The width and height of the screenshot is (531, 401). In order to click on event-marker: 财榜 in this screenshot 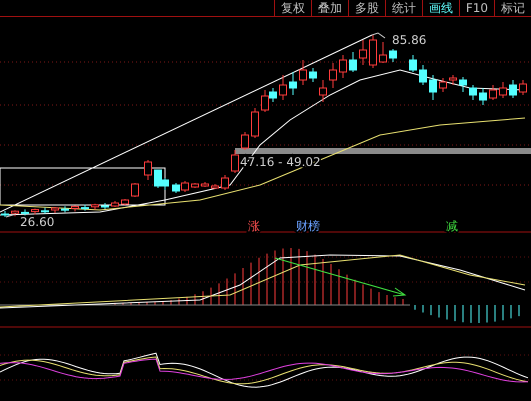, I will do `click(308, 226)`.